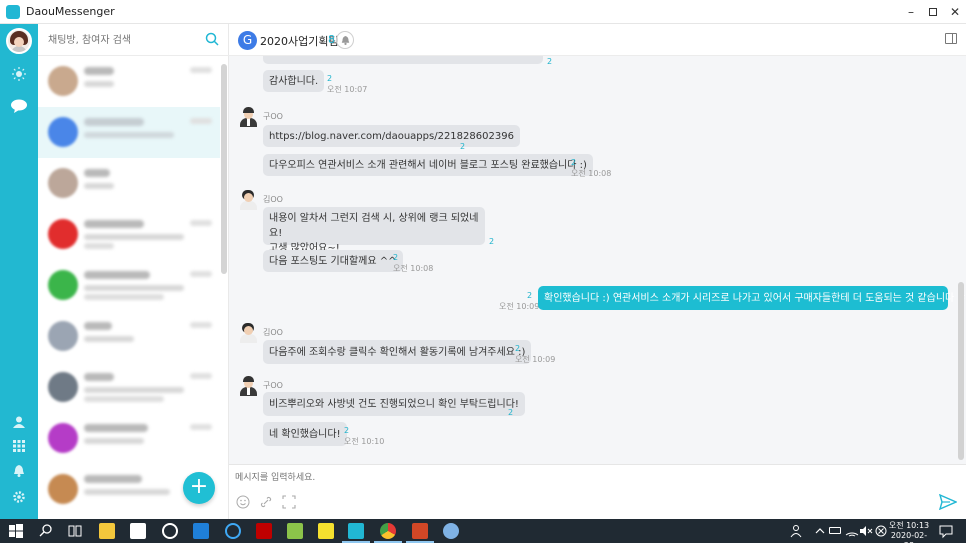  I want to click on sun-icon, so click(19, 74).